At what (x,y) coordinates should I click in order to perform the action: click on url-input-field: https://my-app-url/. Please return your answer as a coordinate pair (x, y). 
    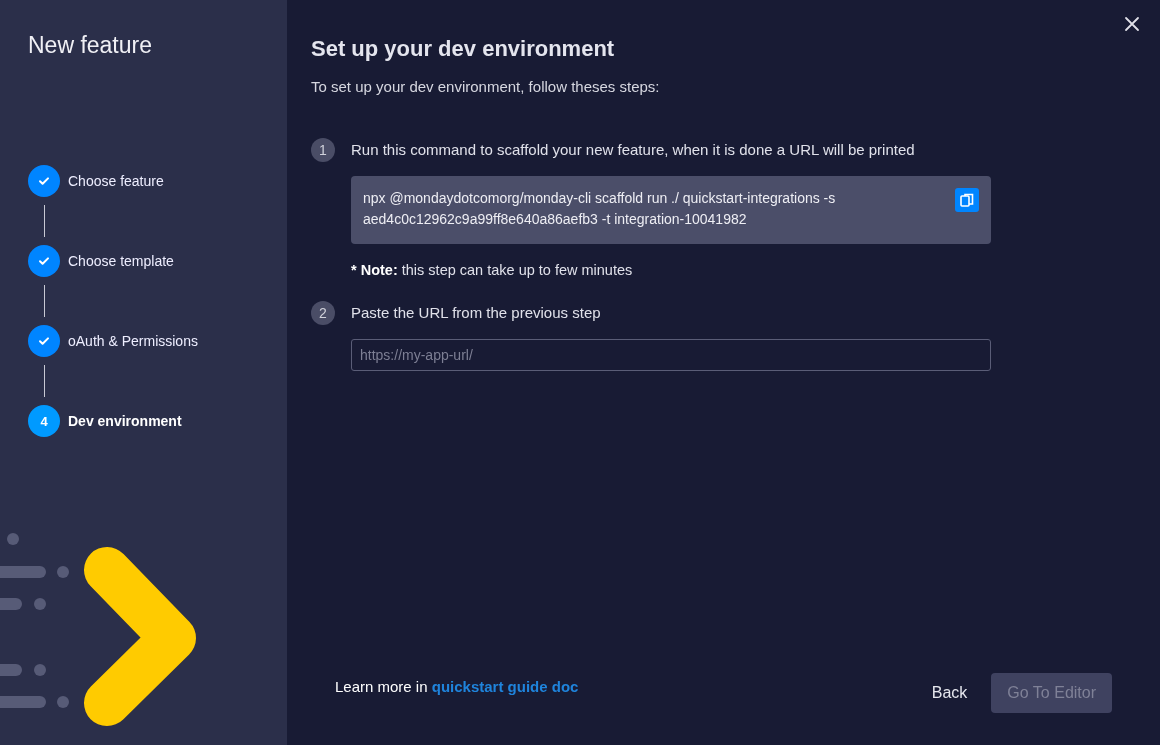
    Looking at the image, I should click on (671, 355).